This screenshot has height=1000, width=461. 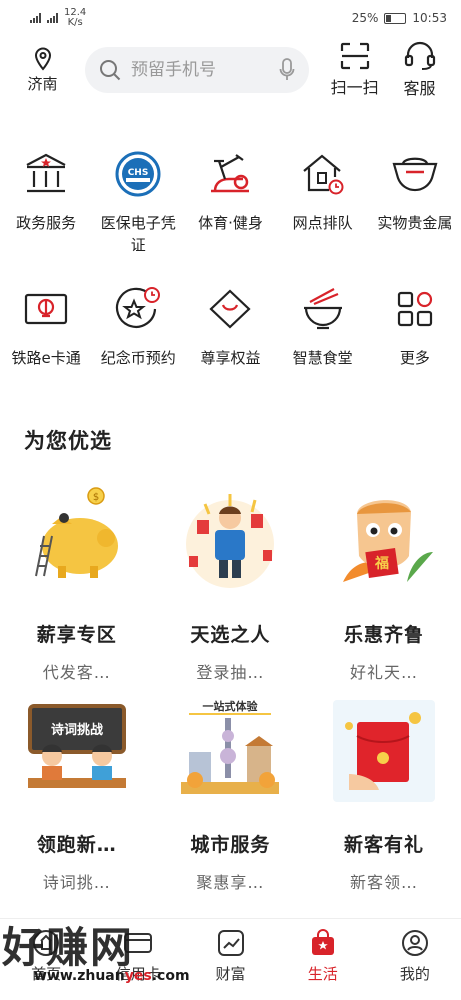 I want to click on microphone-icon, so click(x=287, y=70).